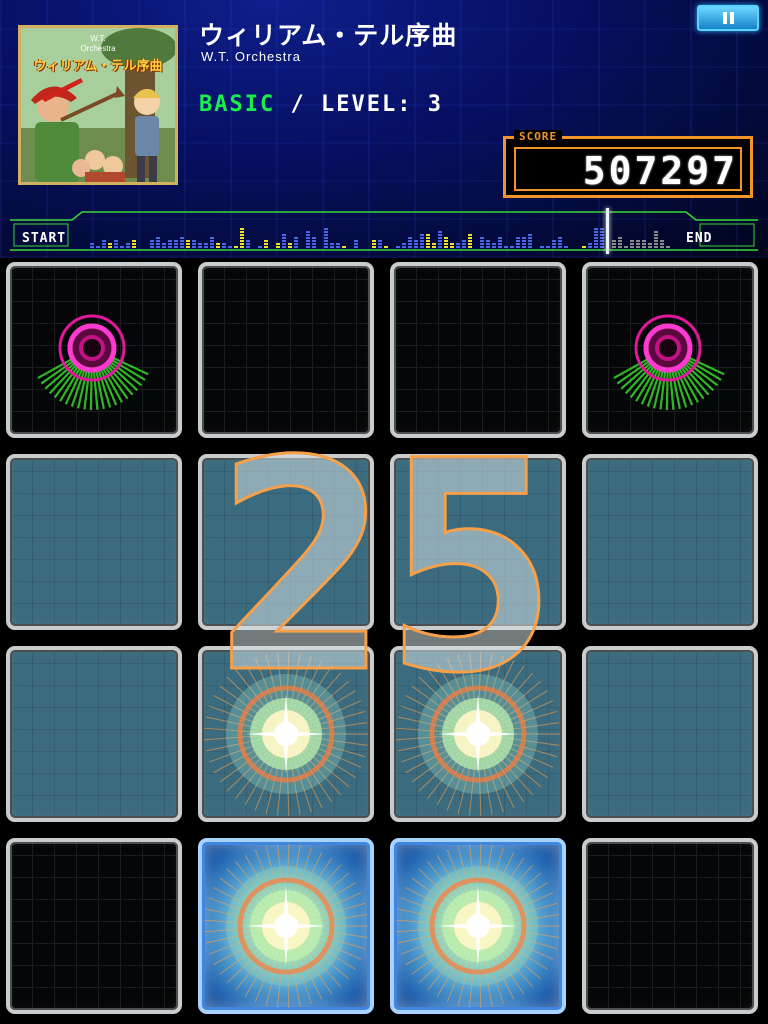 The width and height of the screenshot is (768, 1024). What do you see at coordinates (98, 48) in the screenshot?
I see `jacket-artist-line2: Orchestra` at bounding box center [98, 48].